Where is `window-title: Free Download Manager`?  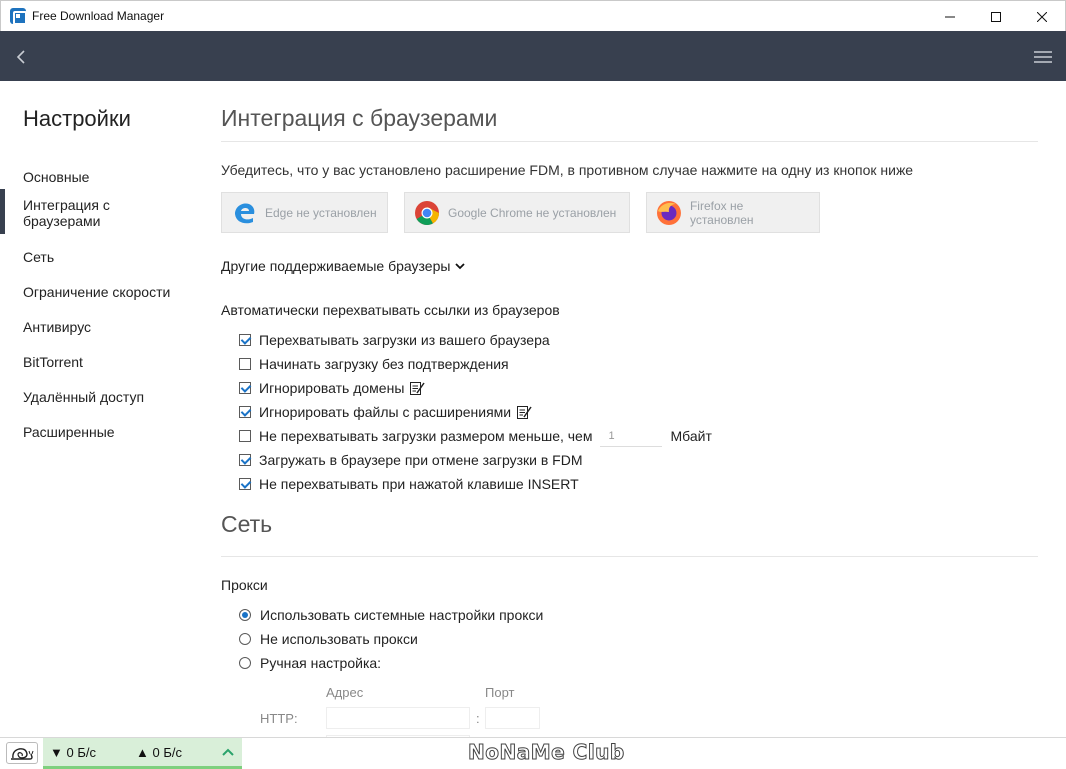 window-title: Free Download Manager is located at coordinates (98, 16).